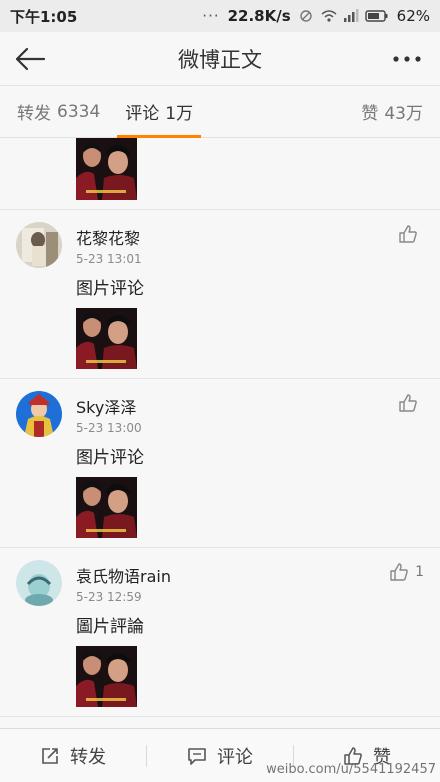  I want to click on more-button, so click(407, 59).